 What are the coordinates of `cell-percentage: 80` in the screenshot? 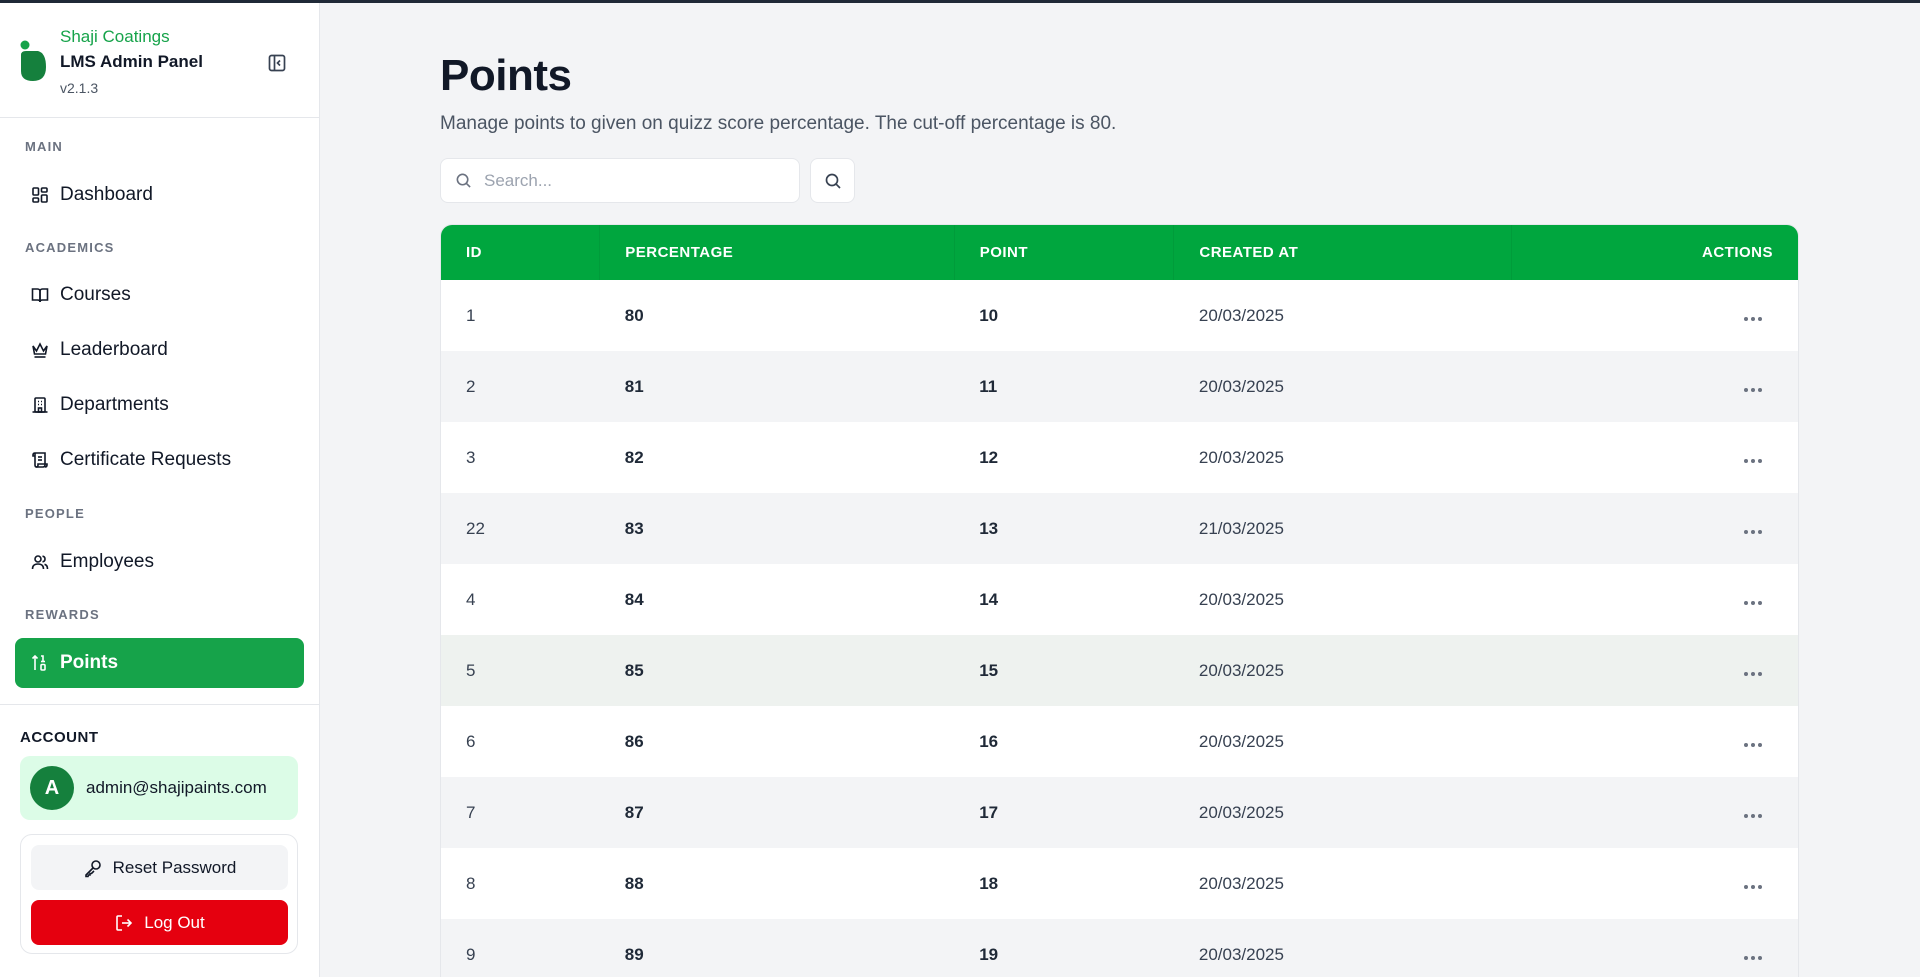 It's located at (634, 315).